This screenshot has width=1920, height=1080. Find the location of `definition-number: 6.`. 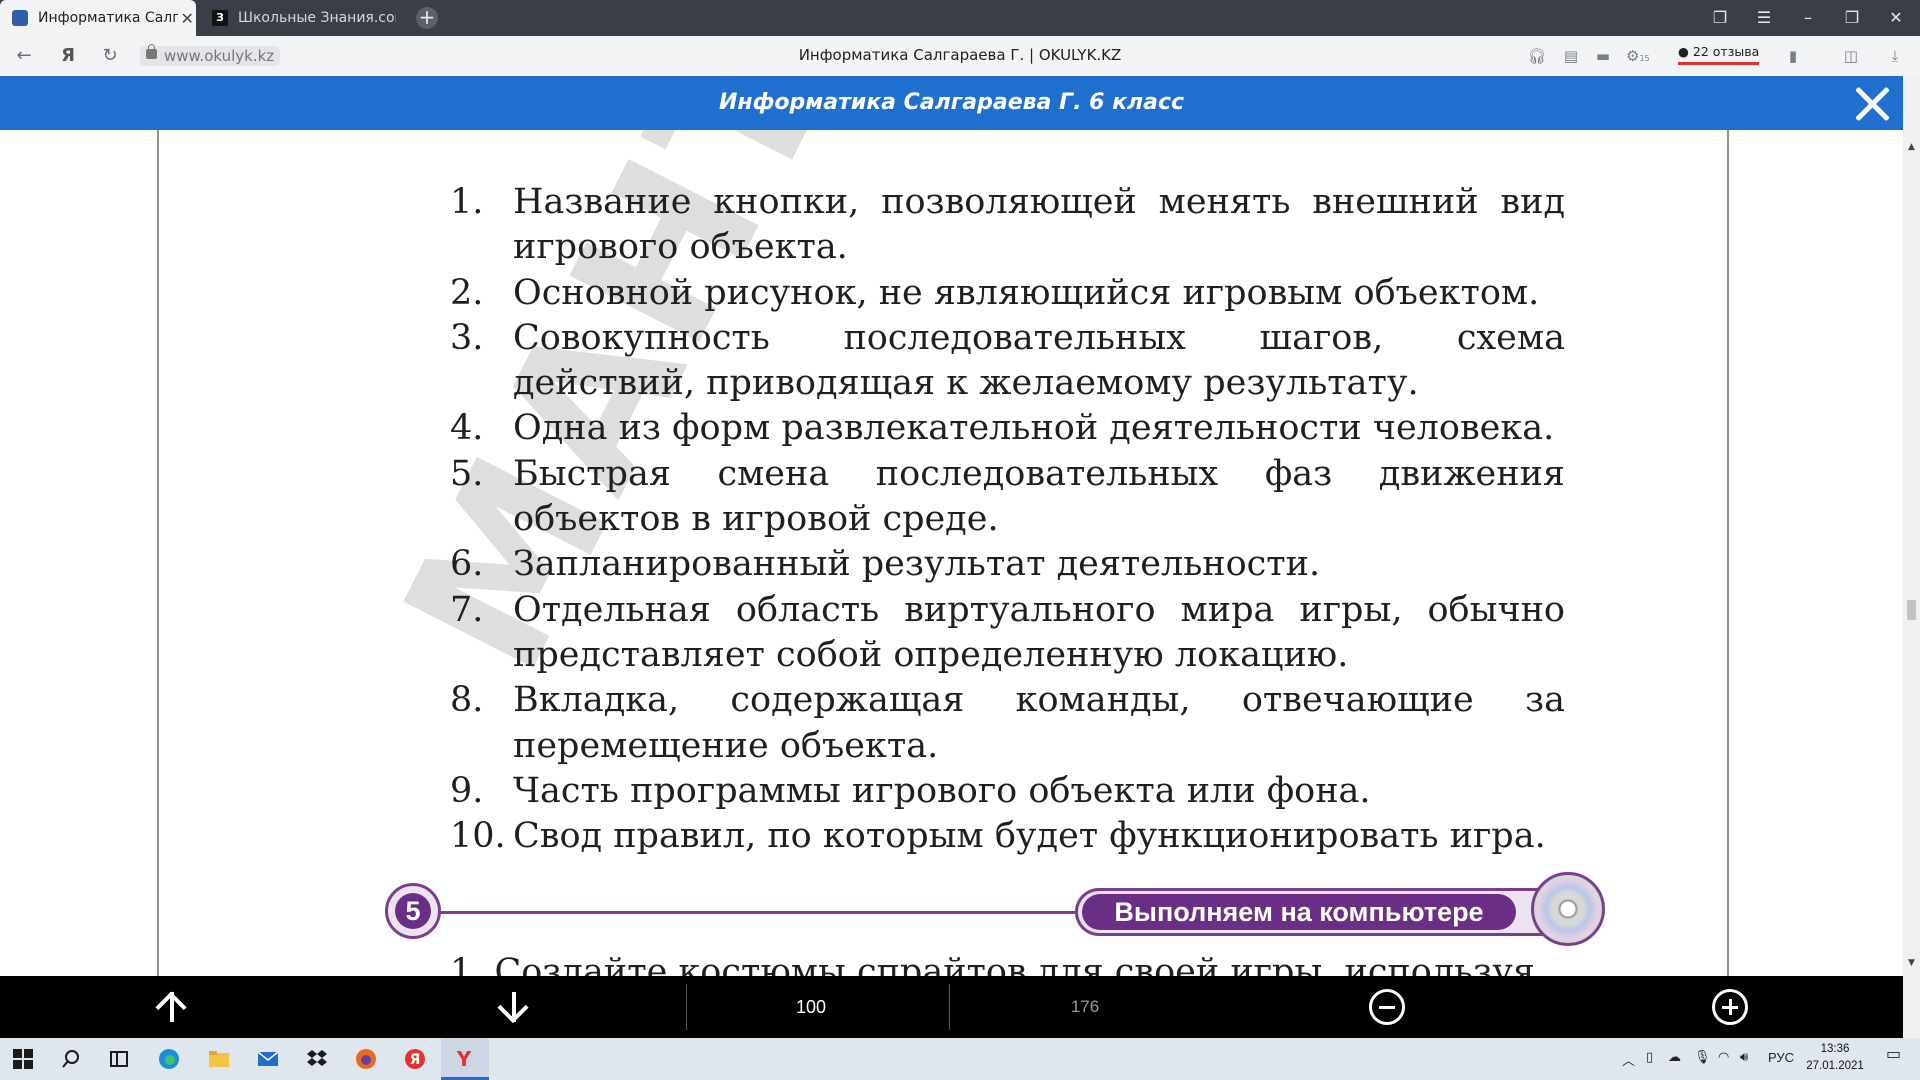

definition-number: 6. is located at coordinates (467, 564).